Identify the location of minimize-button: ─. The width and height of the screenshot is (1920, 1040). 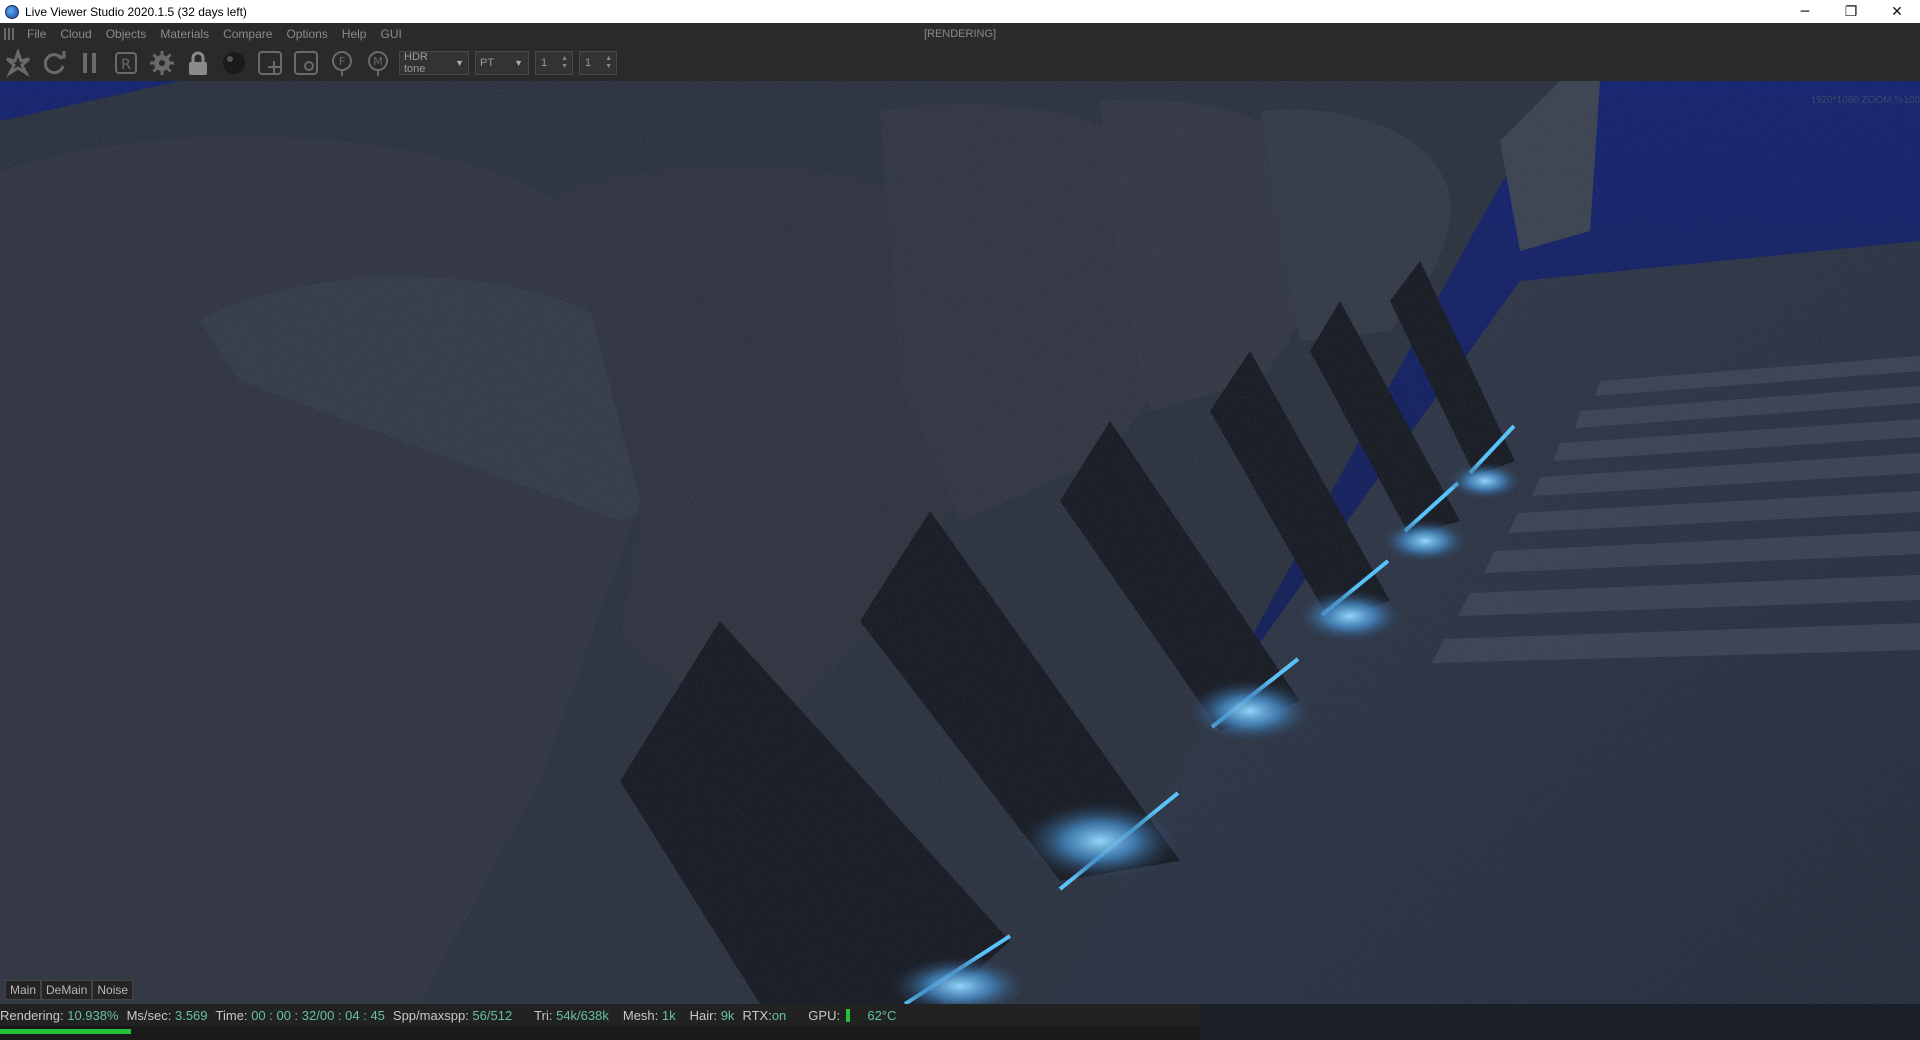
(1805, 11).